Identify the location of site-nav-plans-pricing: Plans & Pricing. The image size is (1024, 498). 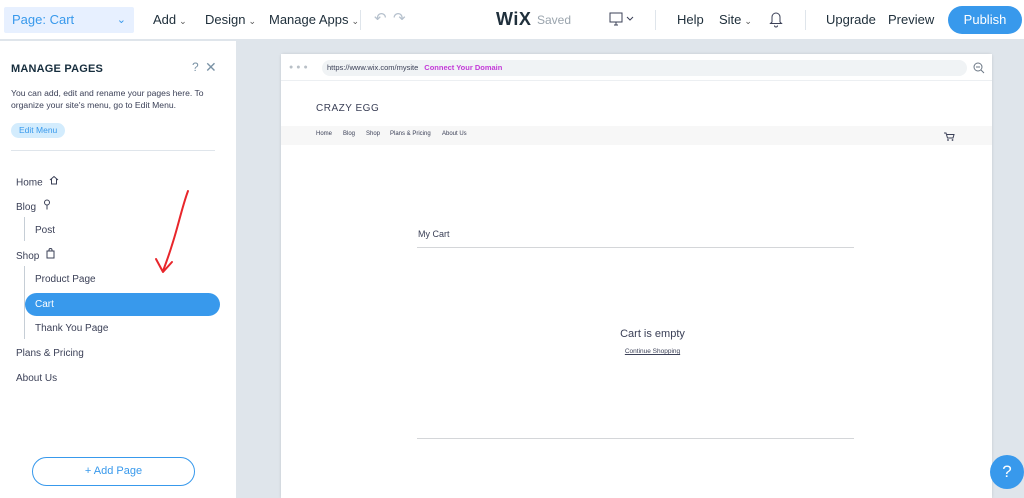
(410, 134).